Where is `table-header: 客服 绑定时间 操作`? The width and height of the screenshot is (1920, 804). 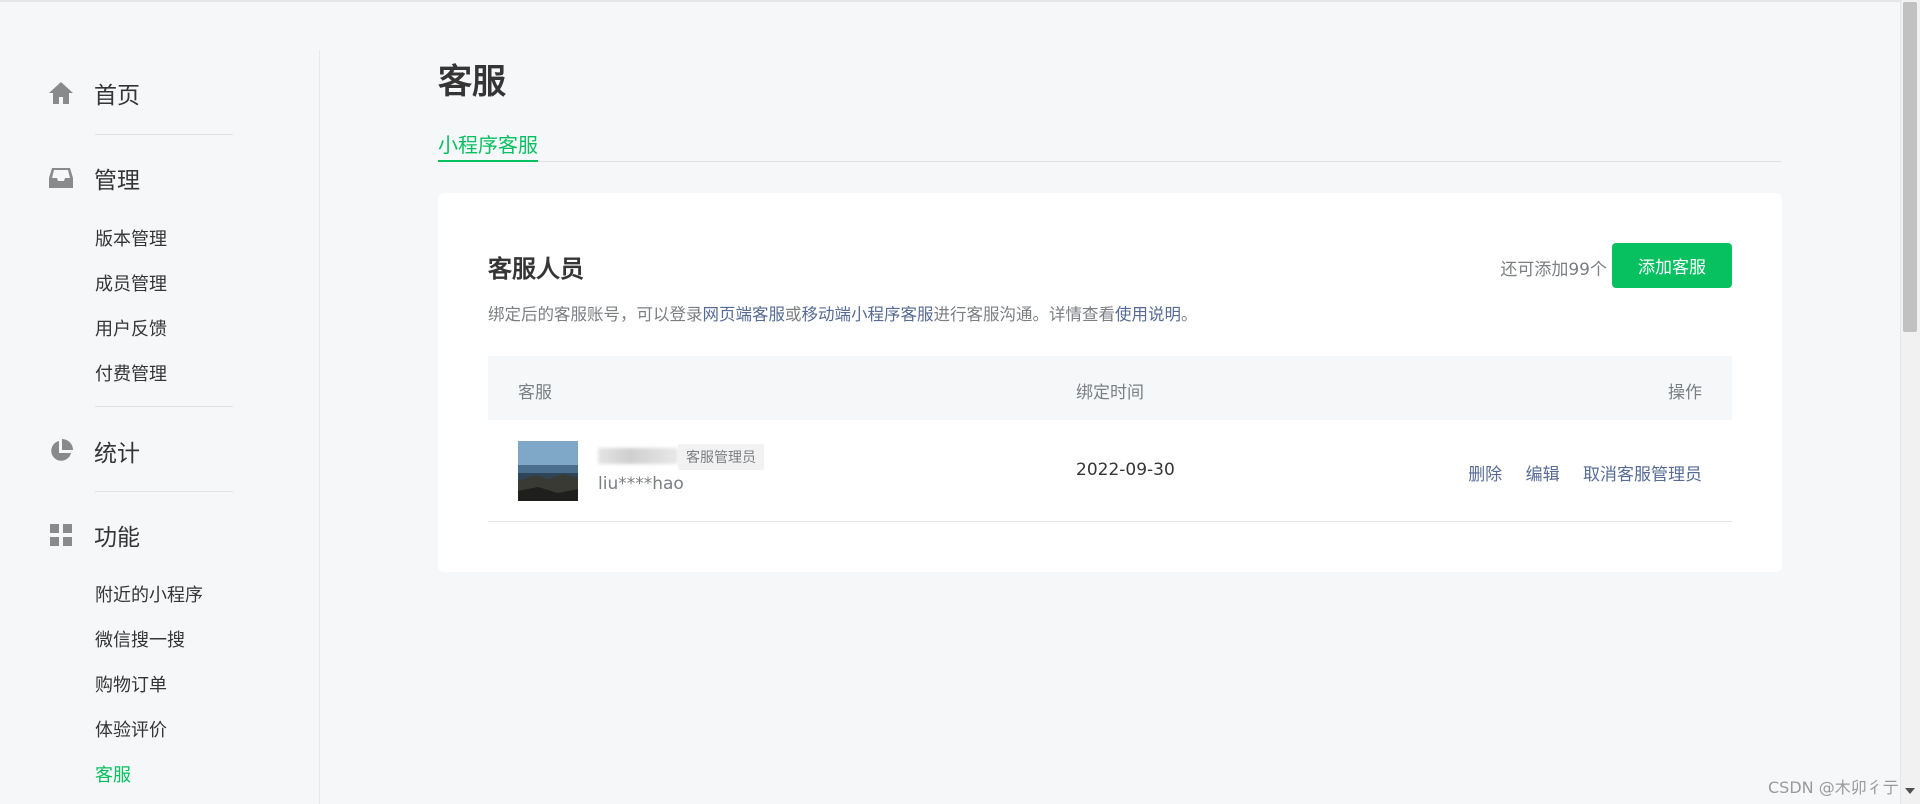 table-header: 客服 绑定时间 操作 is located at coordinates (1110, 388).